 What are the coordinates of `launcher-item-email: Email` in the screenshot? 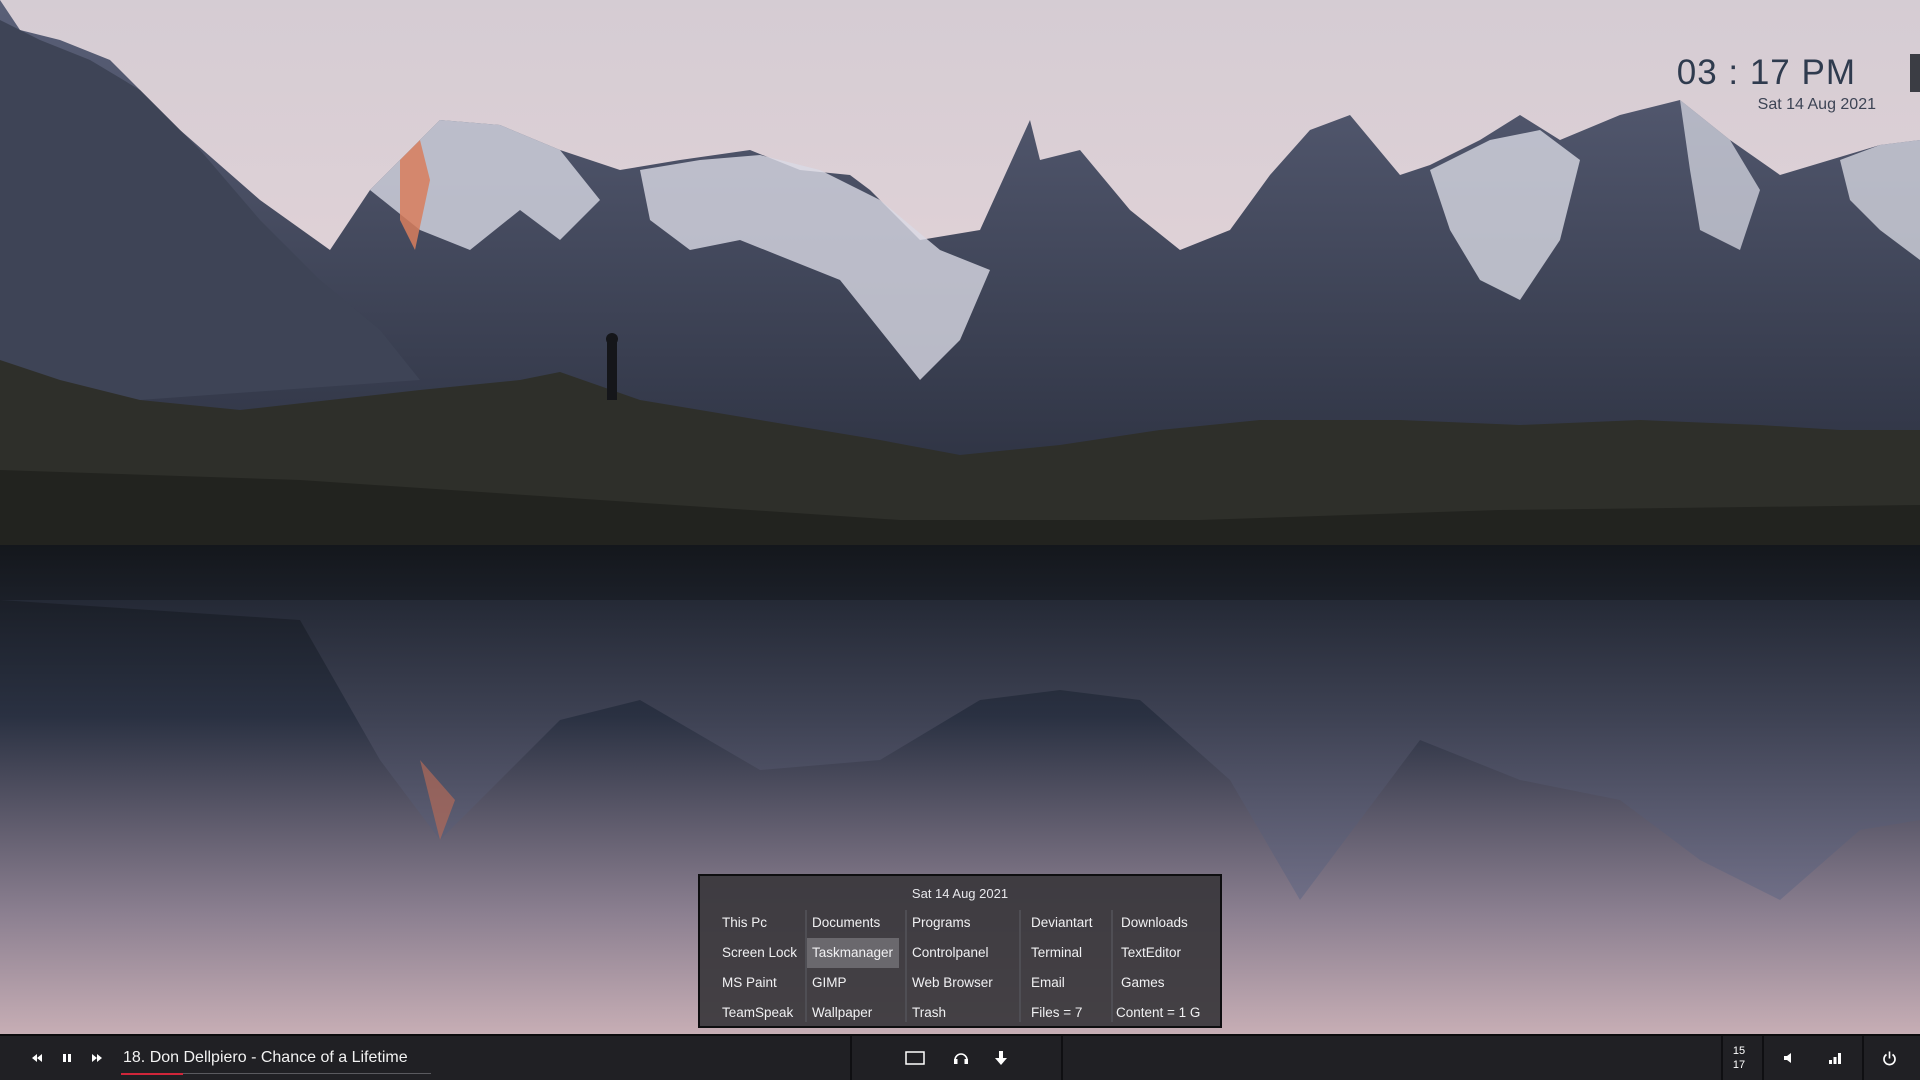 It's located at (1062, 983).